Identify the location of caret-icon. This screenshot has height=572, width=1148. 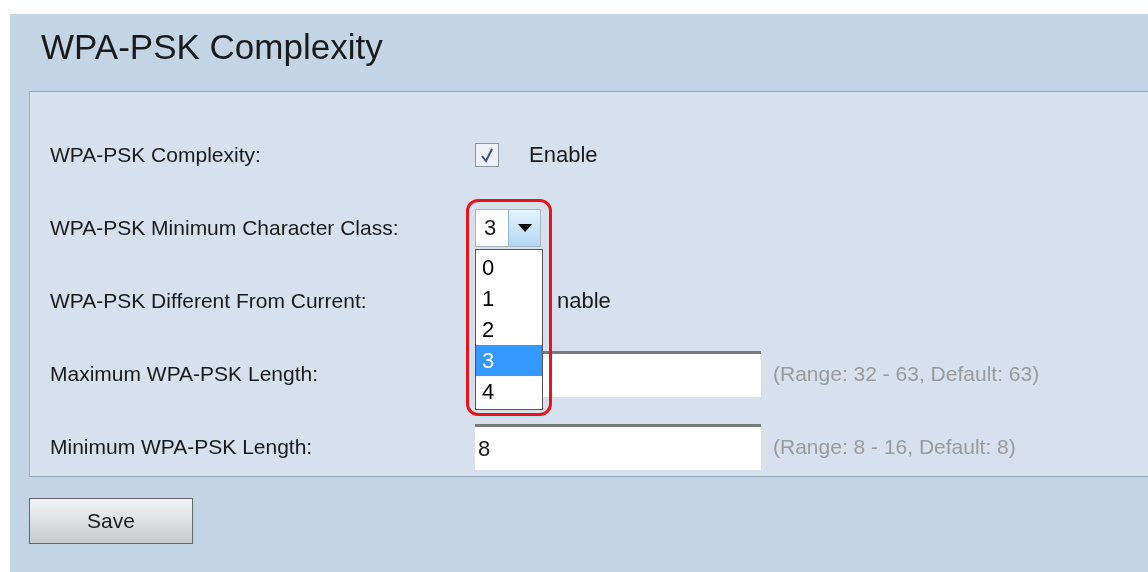
(524, 227).